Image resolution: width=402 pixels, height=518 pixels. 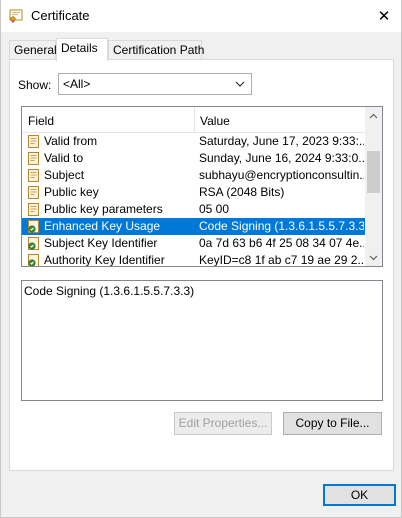 I want to click on show-dropdown-value: <All>, so click(x=77, y=84).